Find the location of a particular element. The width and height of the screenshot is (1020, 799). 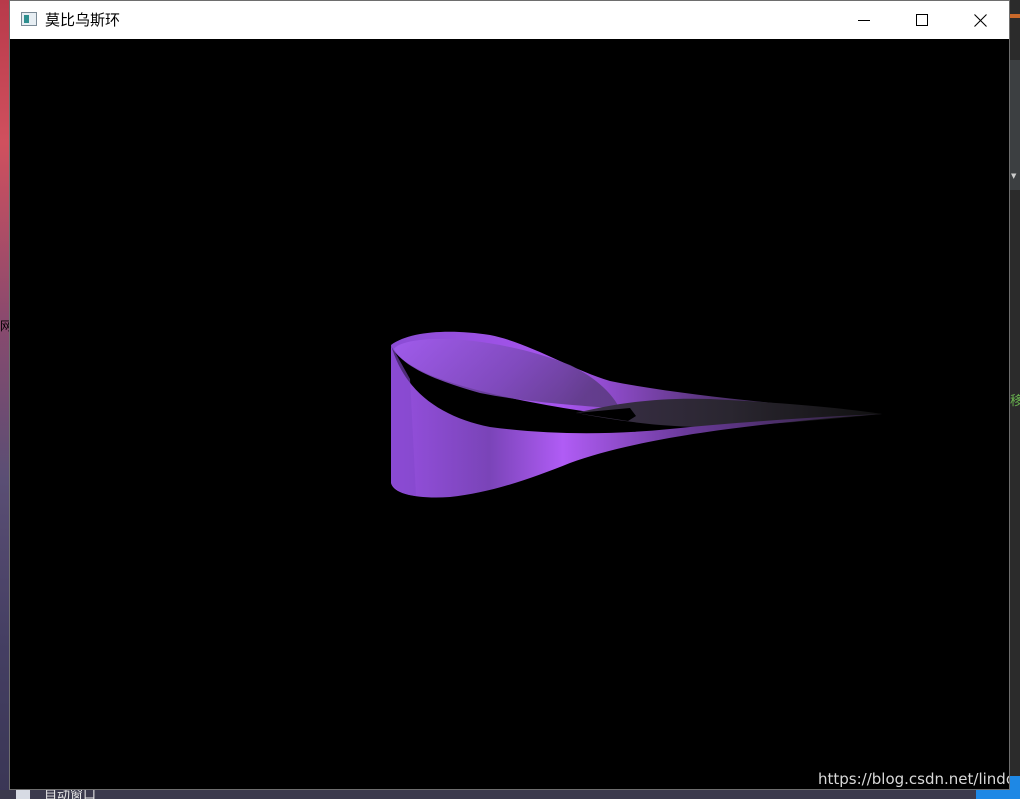

minimize-icon is located at coordinates (864, 20).